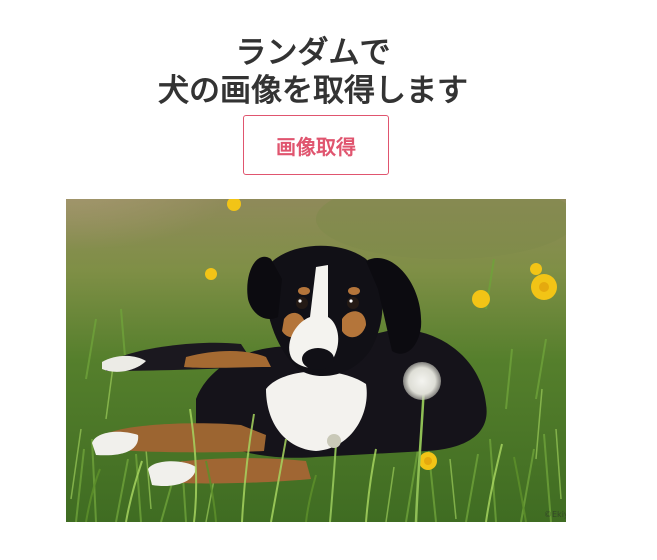  Describe the element at coordinates (313, 91) in the screenshot. I see `page-title-line-2: 犬の画像を取得します` at that location.